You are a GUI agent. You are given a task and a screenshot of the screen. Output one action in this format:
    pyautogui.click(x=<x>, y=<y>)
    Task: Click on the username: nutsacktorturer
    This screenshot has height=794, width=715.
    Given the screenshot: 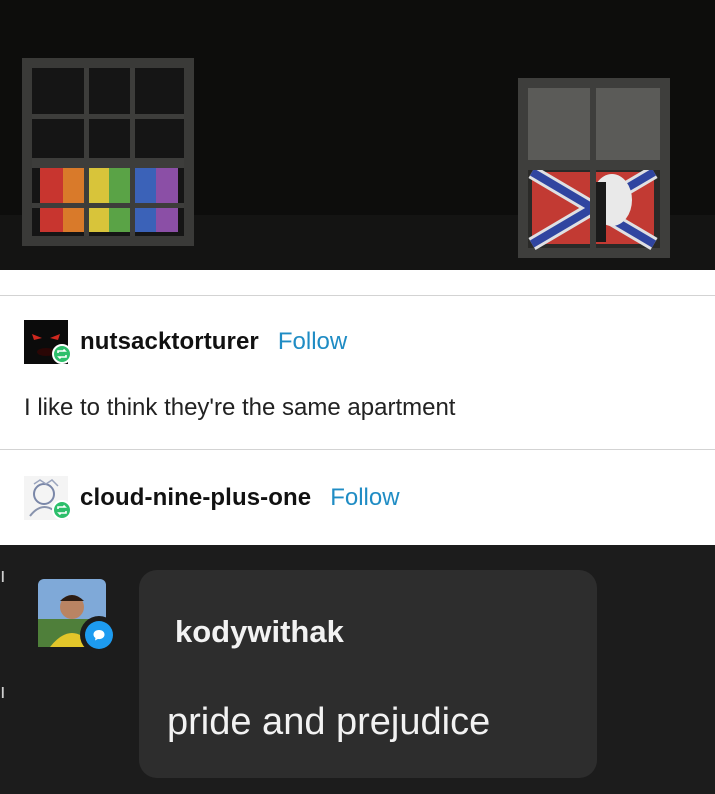 What is the action you would take?
    pyautogui.click(x=169, y=342)
    